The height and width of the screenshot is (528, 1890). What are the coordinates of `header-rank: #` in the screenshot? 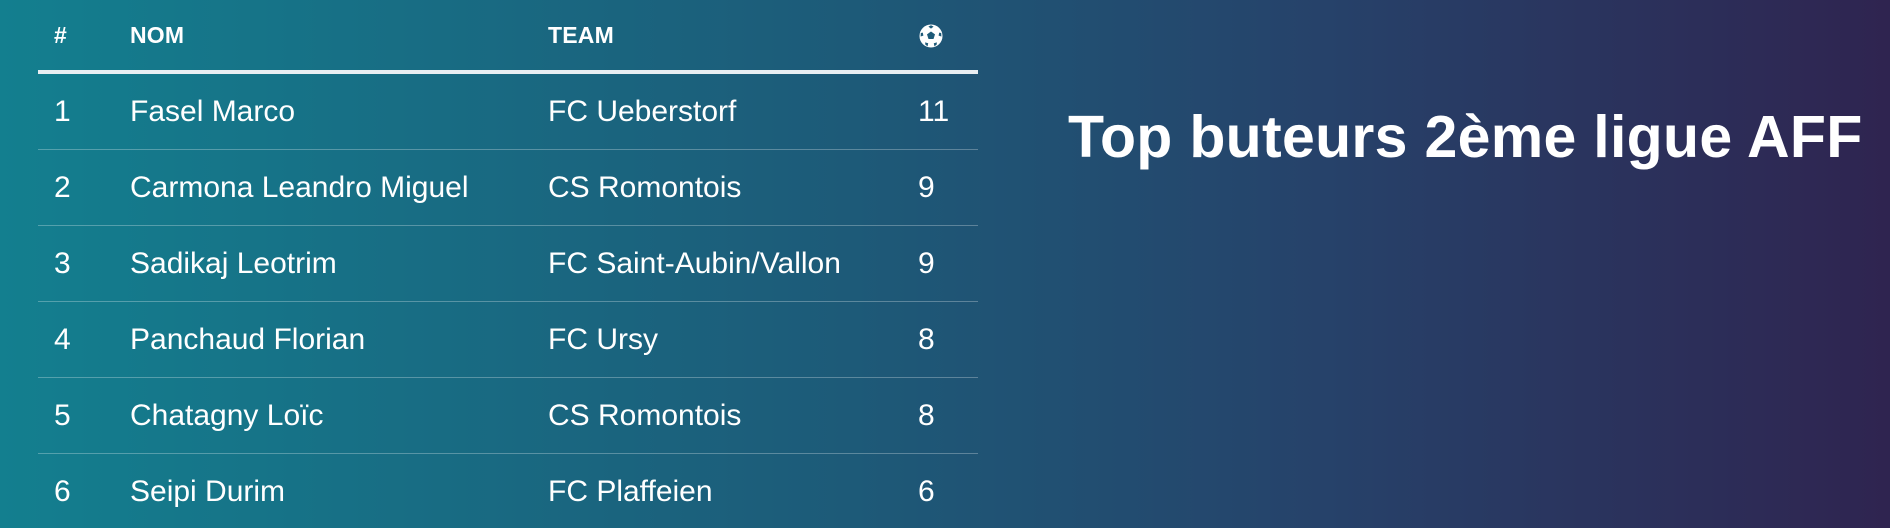 It's located at (60, 34).